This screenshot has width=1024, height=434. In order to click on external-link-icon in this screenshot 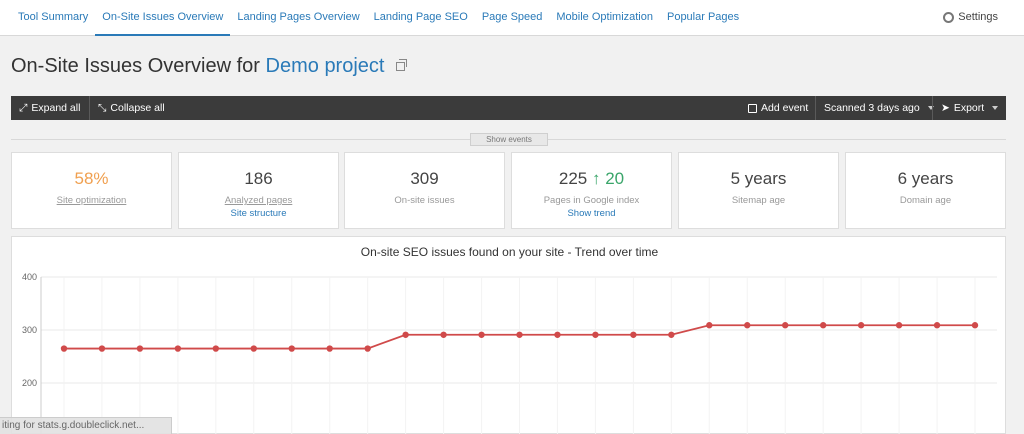, I will do `click(402, 65)`.